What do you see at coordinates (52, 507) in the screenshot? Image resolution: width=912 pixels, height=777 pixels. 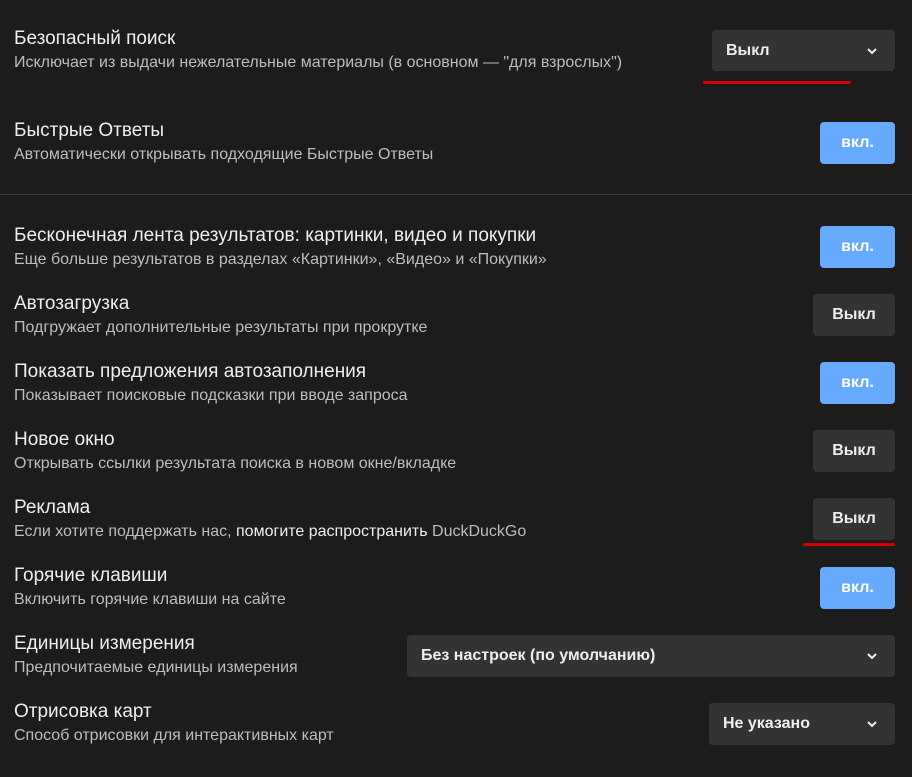 I see `setting-title: Реклама` at bounding box center [52, 507].